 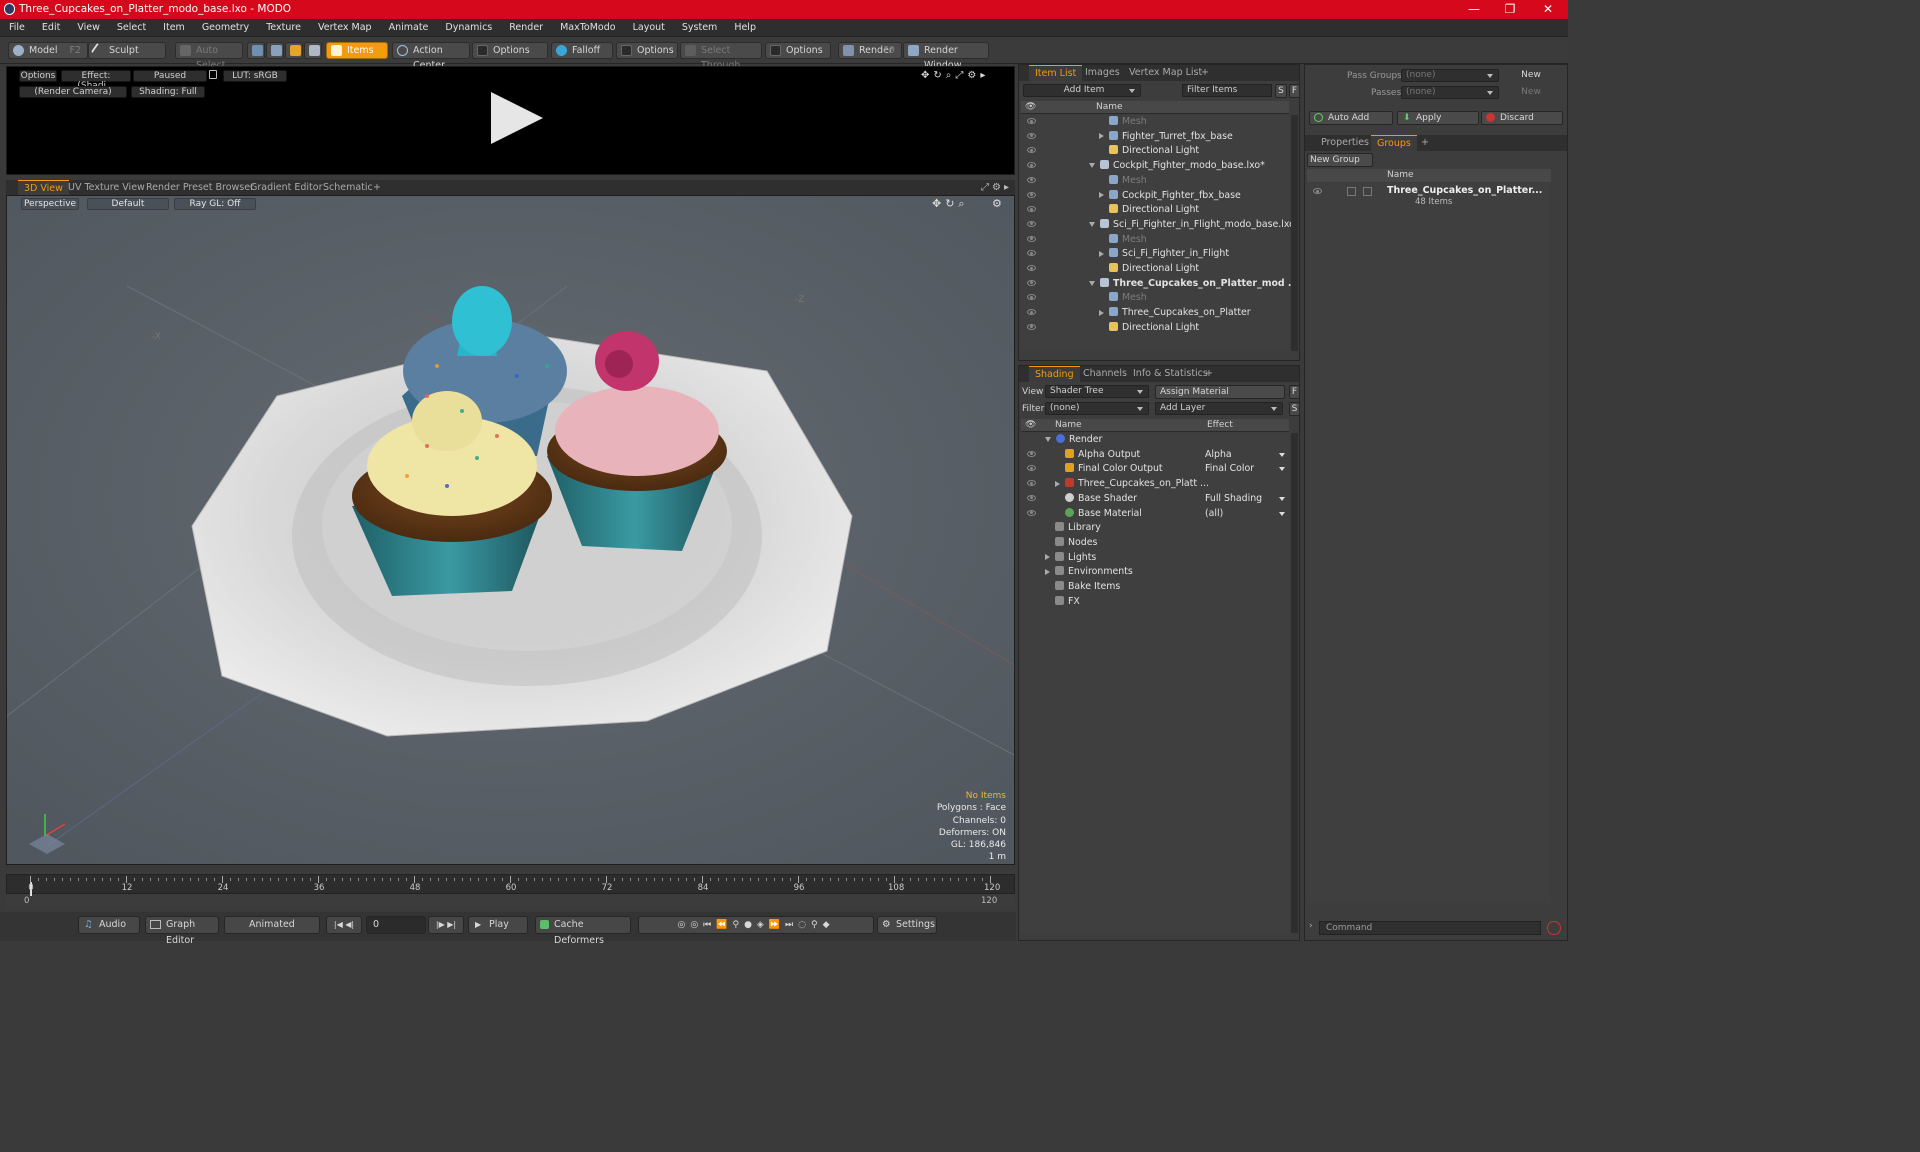 I want to click on menu-animate: Animate, so click(x=409, y=27).